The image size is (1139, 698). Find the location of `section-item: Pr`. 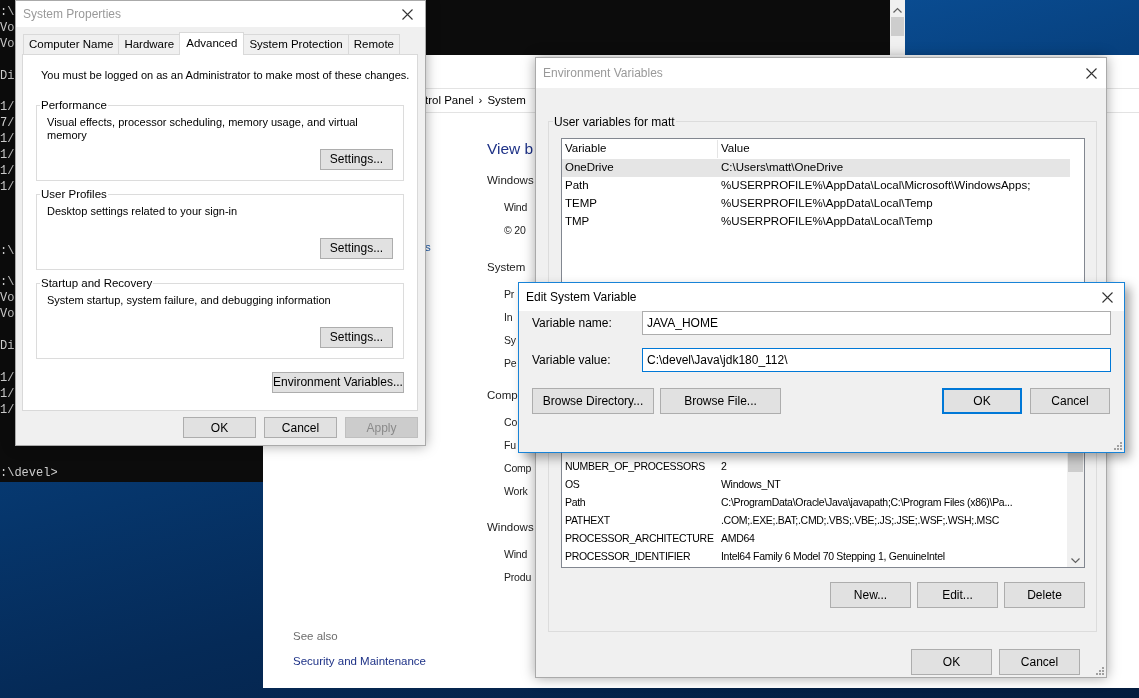

section-item: Pr is located at coordinates (509, 294).